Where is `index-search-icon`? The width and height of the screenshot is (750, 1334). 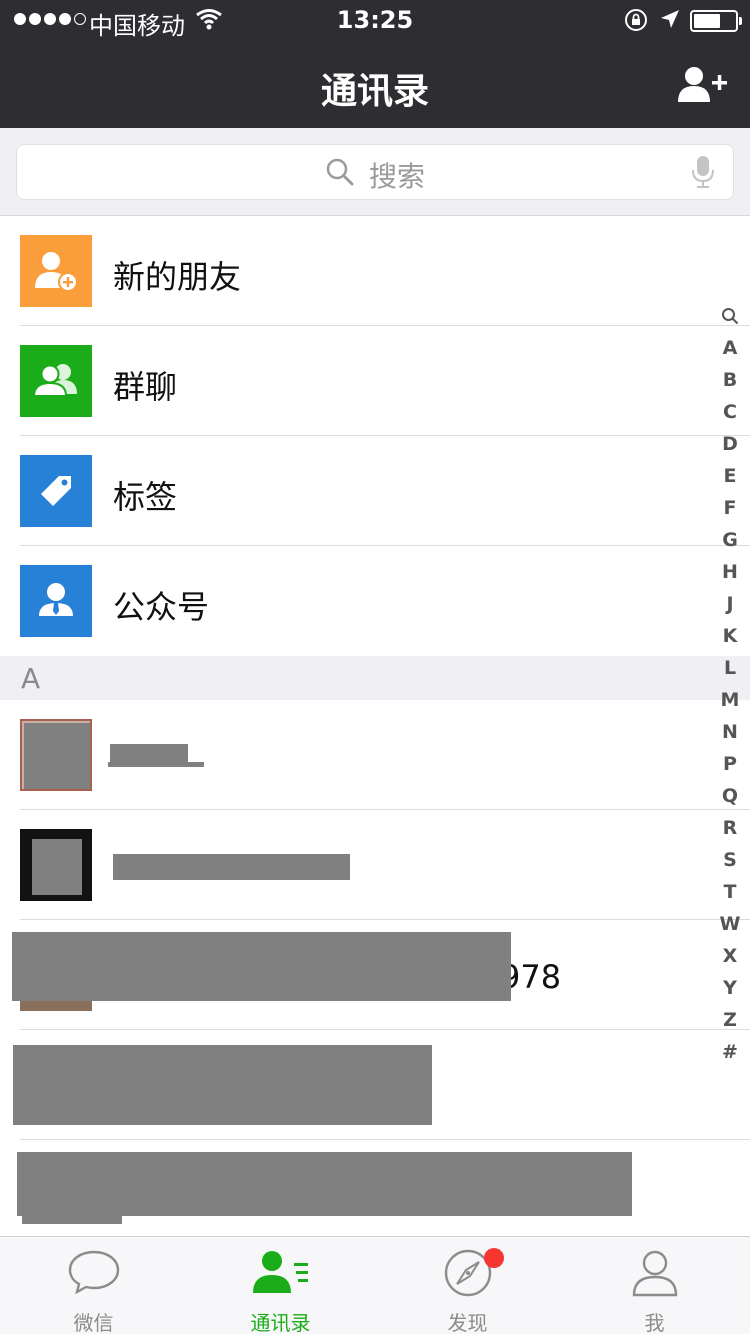 index-search-icon is located at coordinates (730, 316).